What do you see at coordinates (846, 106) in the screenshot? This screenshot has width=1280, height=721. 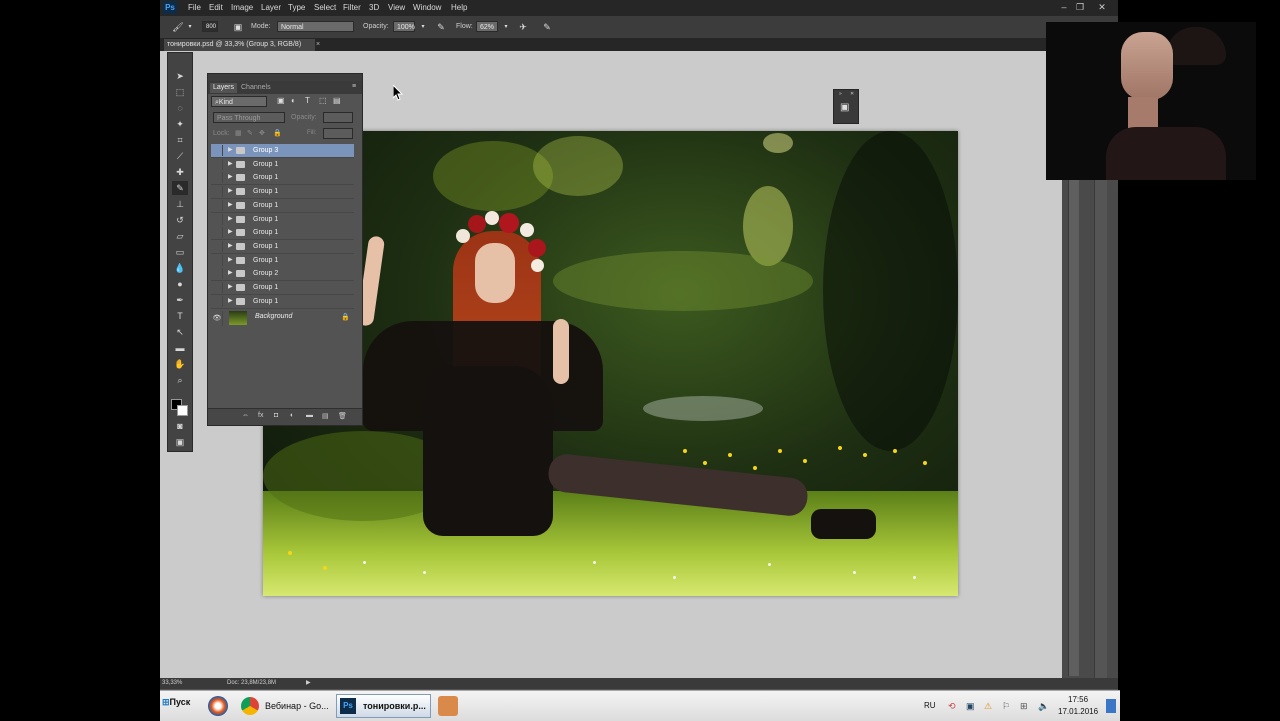 I see `collapsed-panel: » ✕ ▣` at bounding box center [846, 106].